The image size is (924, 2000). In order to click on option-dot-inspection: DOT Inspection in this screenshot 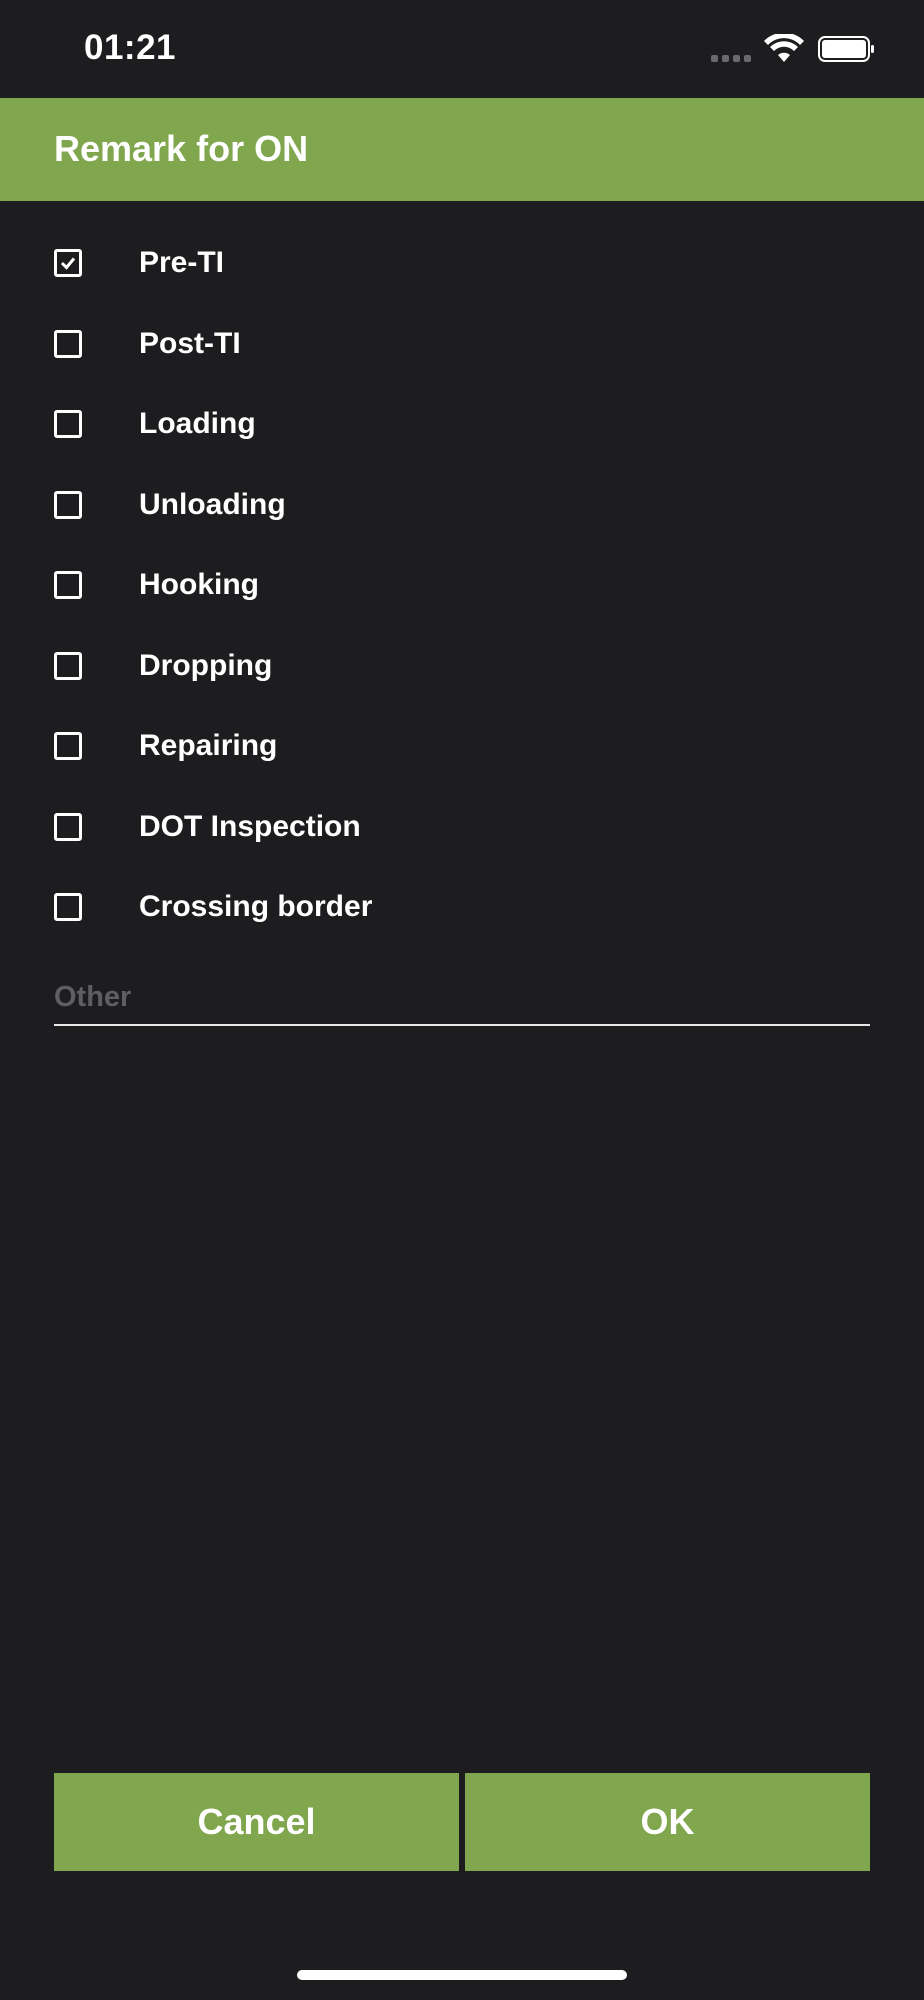, I will do `click(462, 827)`.